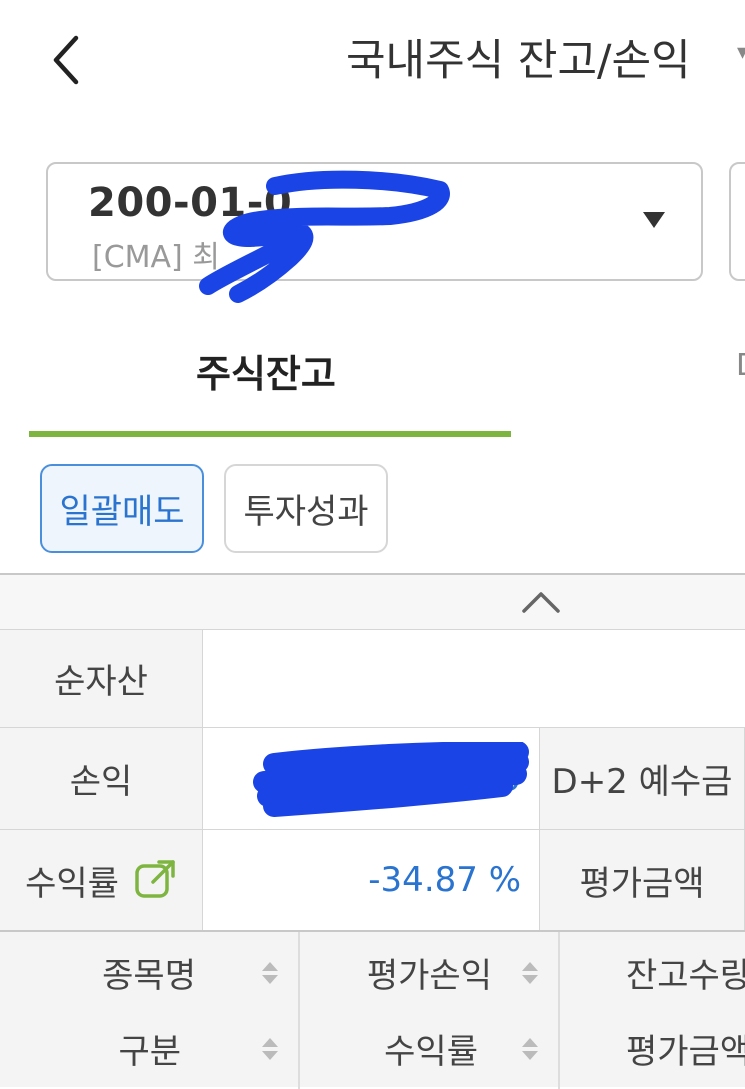 The height and width of the screenshot is (1089, 745). I want to click on summary-header, so click(372, 601).